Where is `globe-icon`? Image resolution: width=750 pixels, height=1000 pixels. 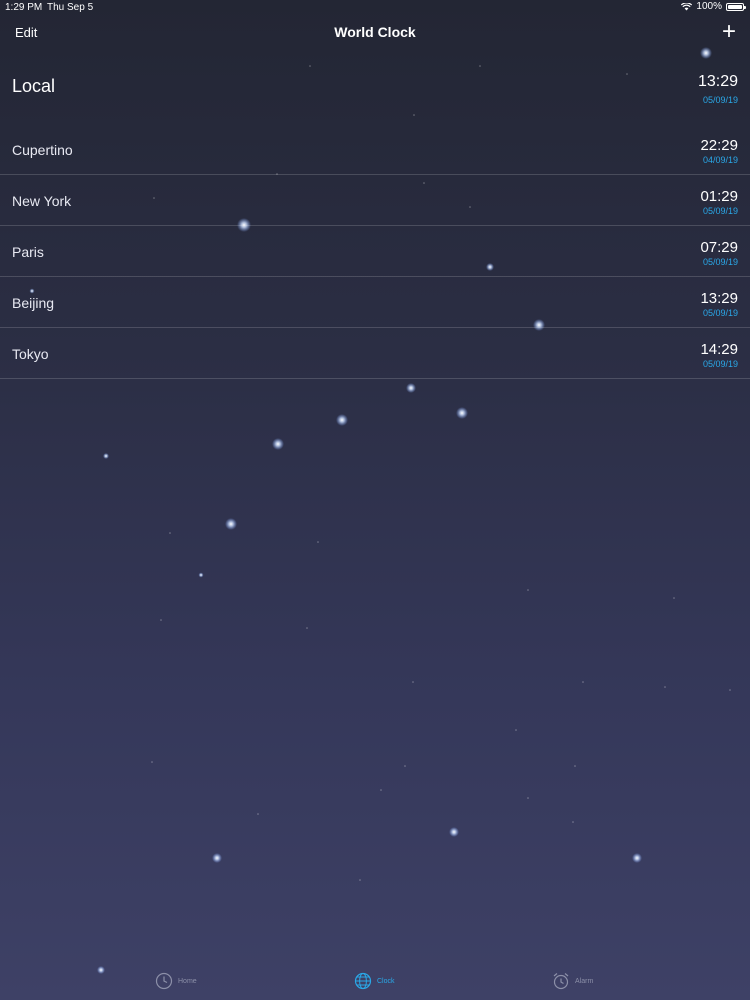
globe-icon is located at coordinates (363, 981).